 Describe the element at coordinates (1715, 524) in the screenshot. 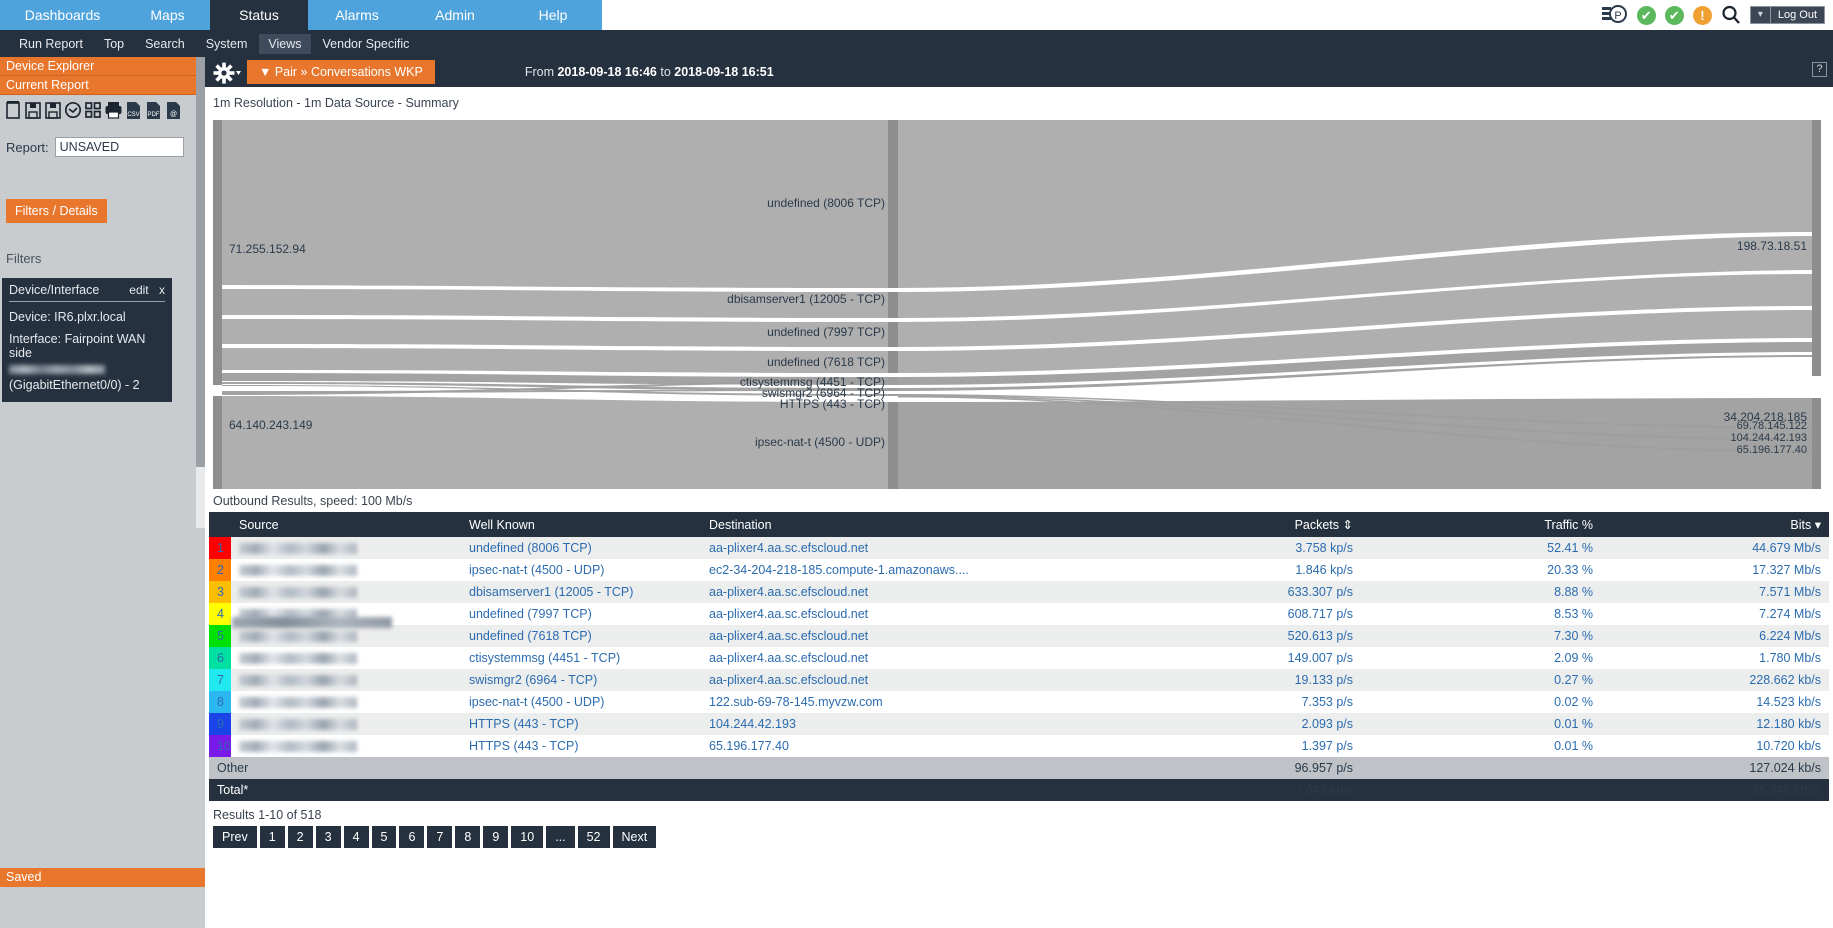

I see `col-bits: Bits ▾` at that location.